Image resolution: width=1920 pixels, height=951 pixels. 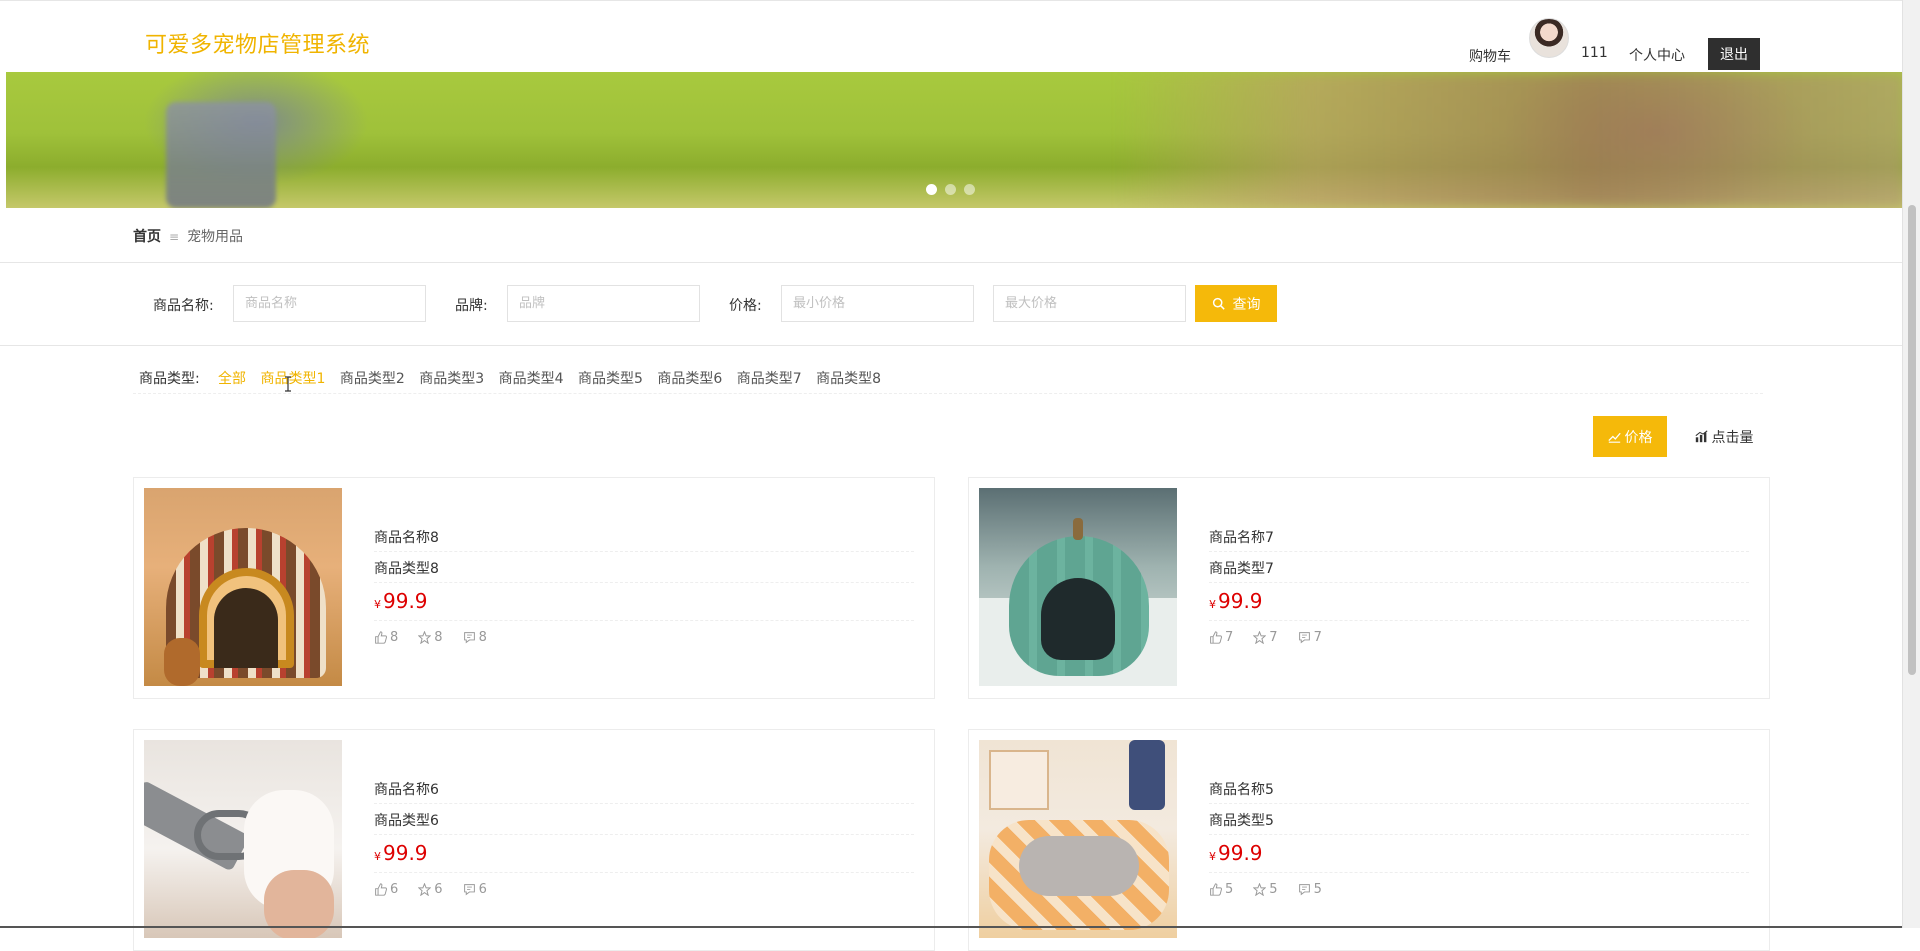 I want to click on category-5: 商品类型5, so click(x=610, y=379).